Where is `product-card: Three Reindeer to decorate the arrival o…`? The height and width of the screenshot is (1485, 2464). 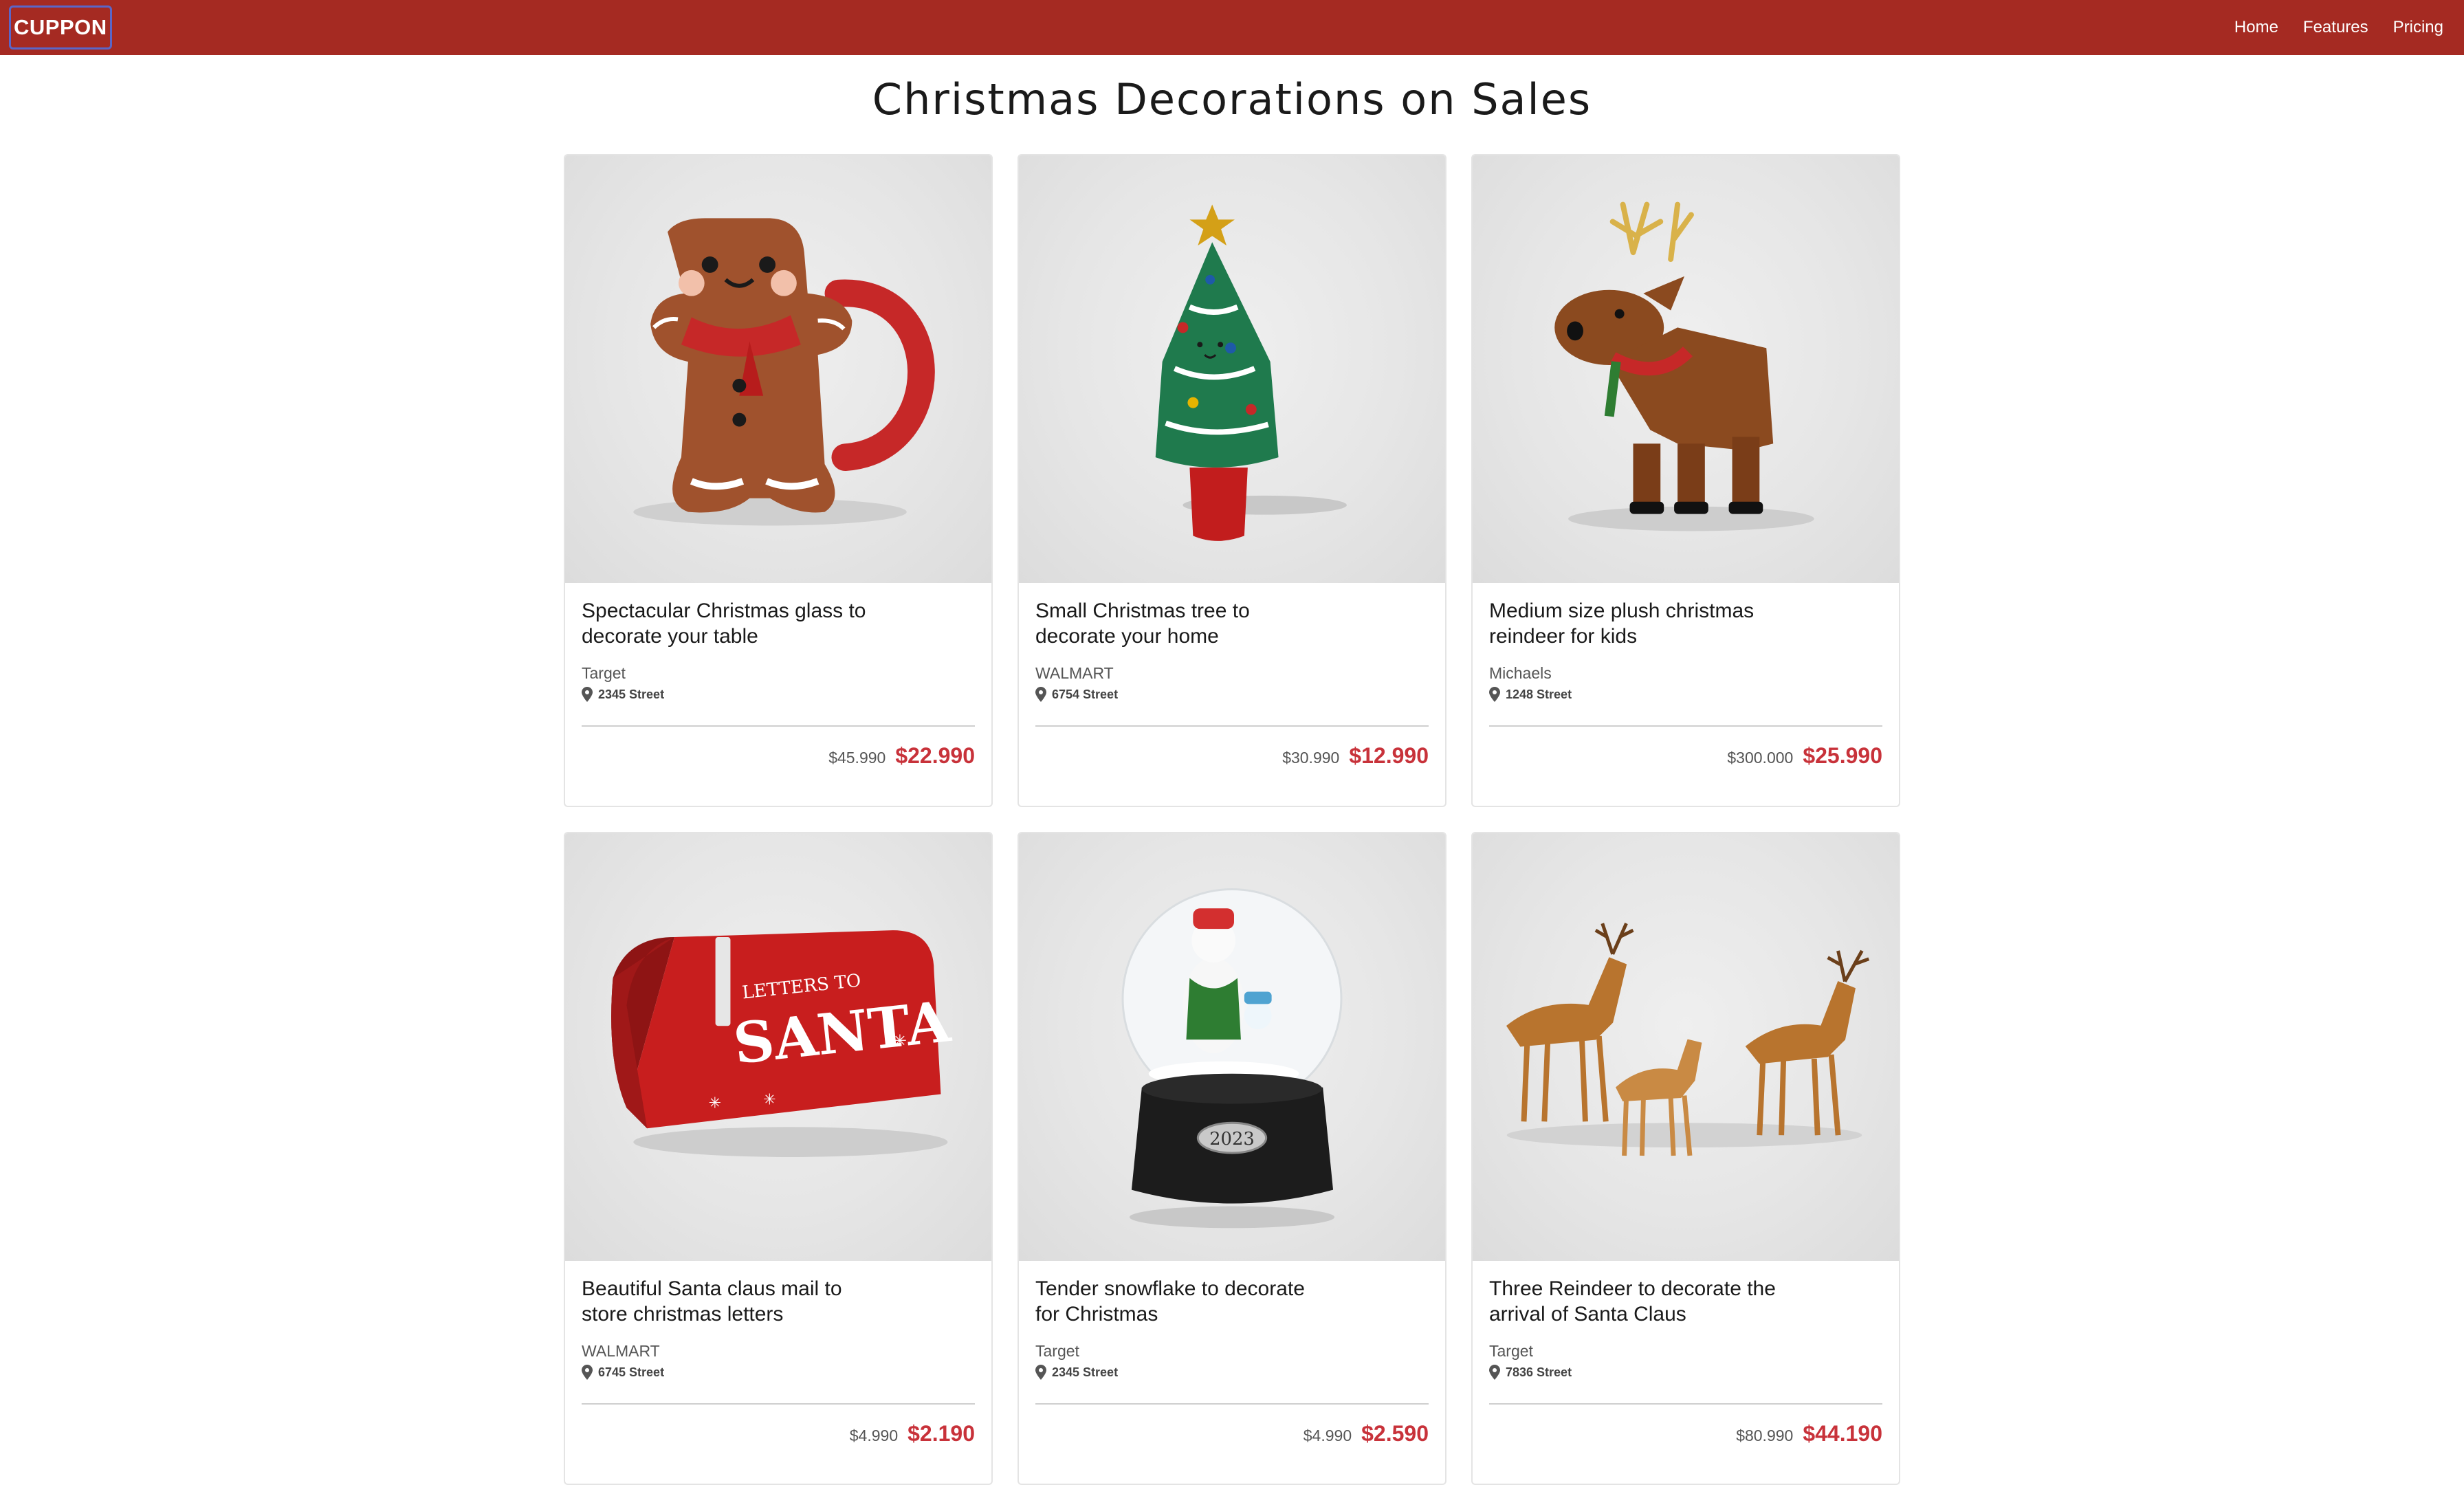
product-card: Three Reindeer to decorate the arrival o… is located at coordinates (1685, 1158).